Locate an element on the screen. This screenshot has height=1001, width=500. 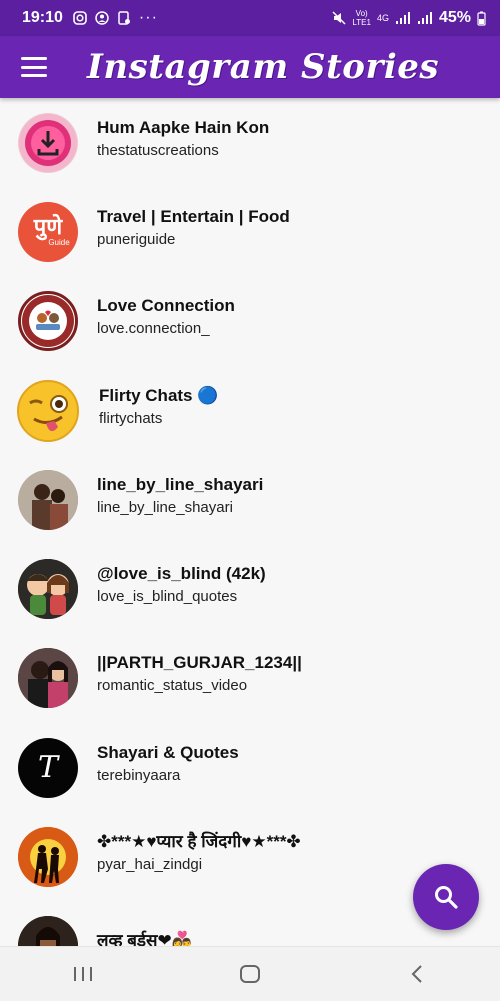
avatar: पुणे Guide is located at coordinates (48, 231).